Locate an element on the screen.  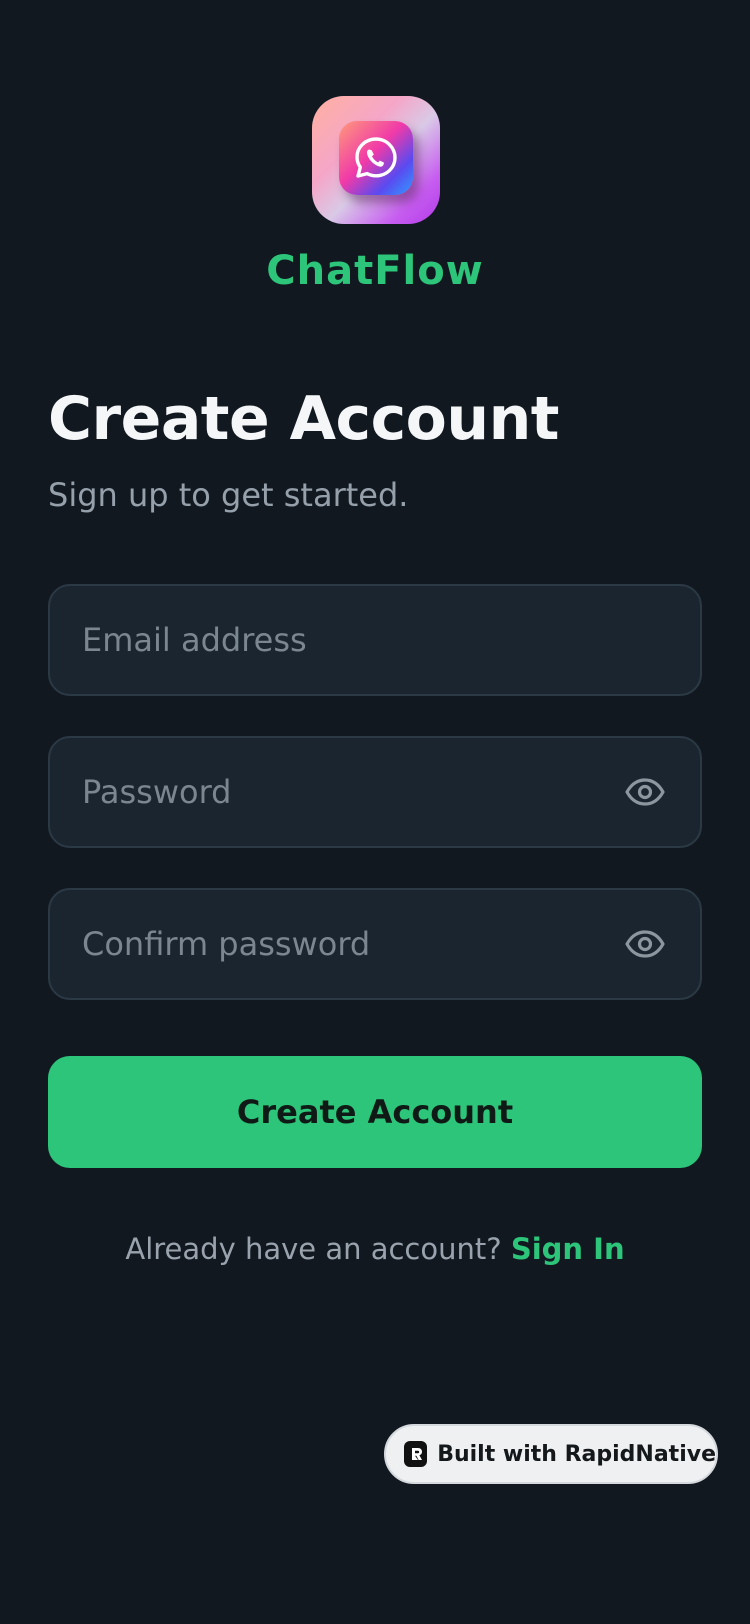
signin-prompt: Already have an account? Sign In is located at coordinates (375, 1249).